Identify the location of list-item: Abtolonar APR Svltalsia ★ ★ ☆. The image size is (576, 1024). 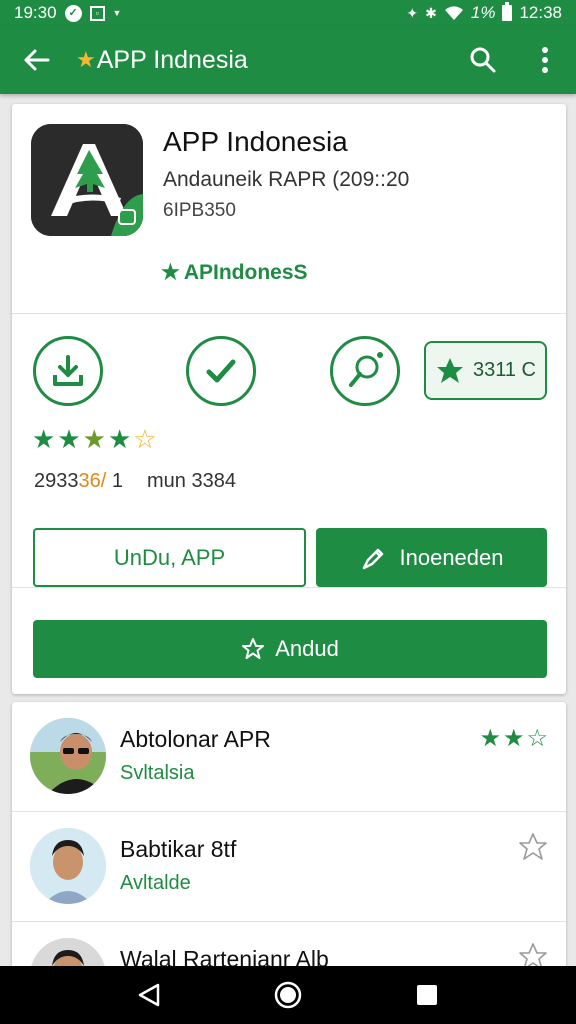
(289, 757).